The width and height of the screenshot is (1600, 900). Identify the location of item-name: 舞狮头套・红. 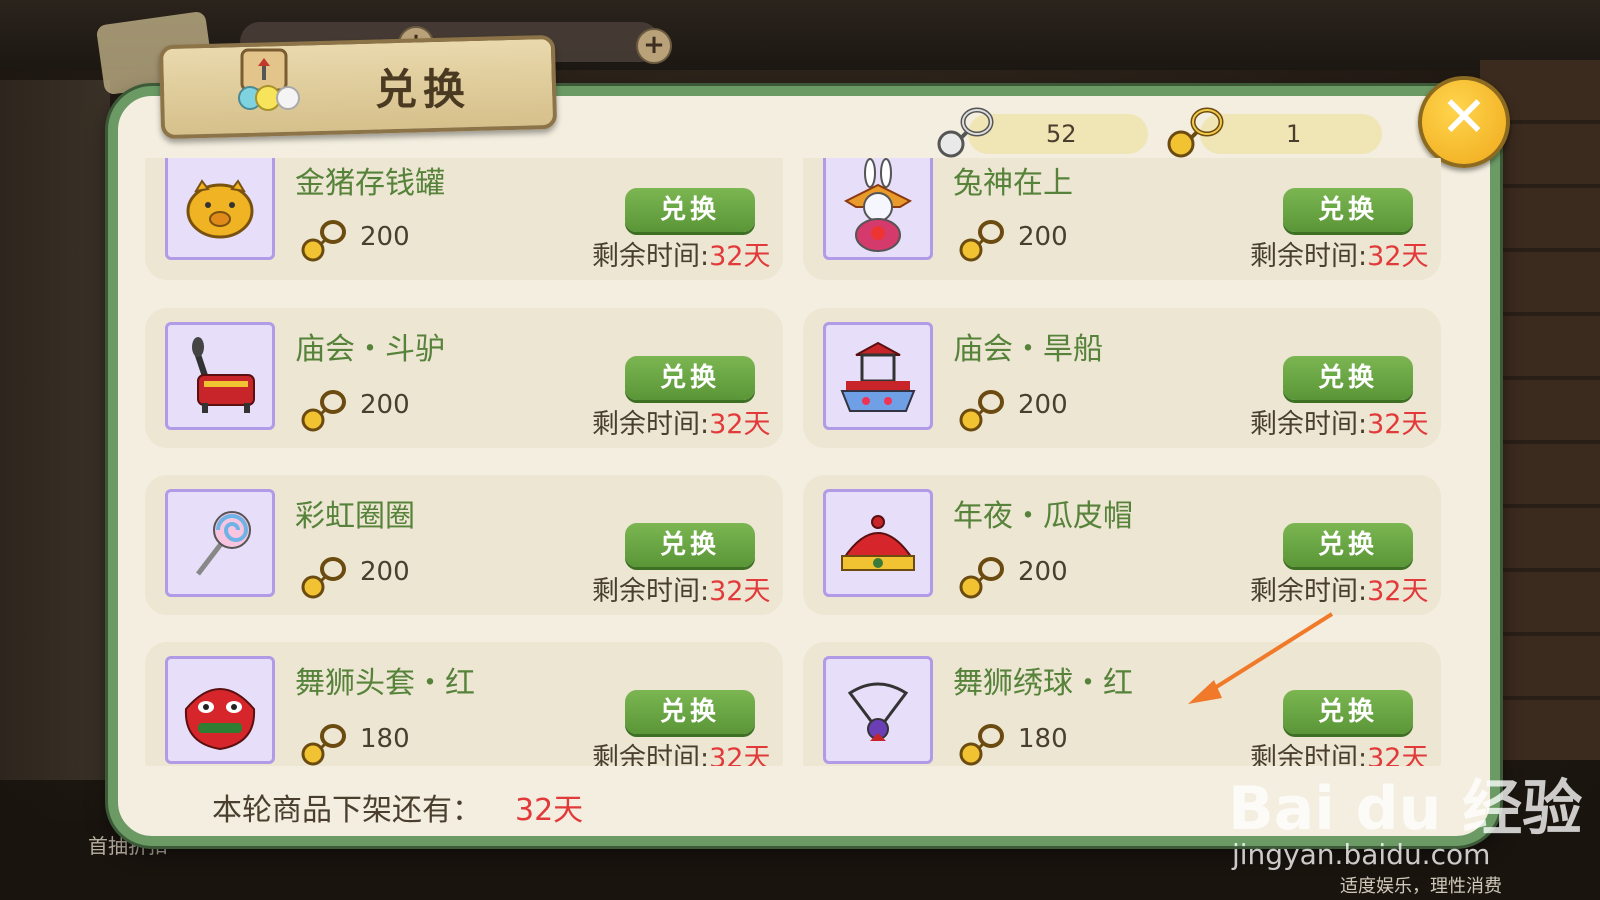
(385, 683).